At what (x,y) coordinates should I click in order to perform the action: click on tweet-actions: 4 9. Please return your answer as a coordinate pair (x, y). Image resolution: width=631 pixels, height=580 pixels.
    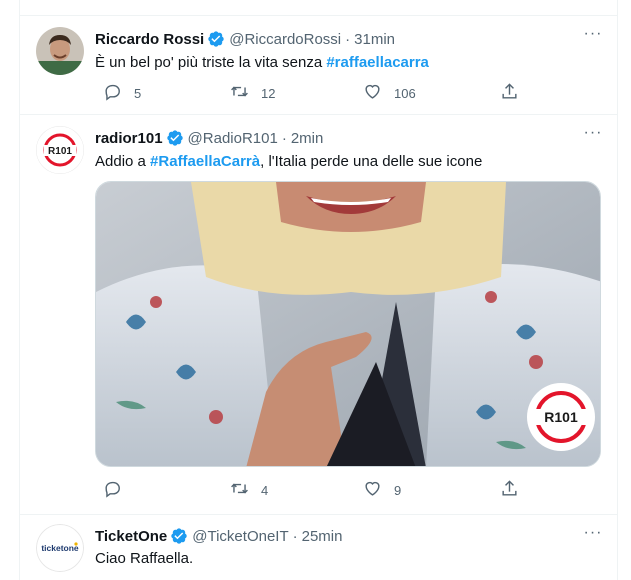
    Looking at the image, I should click on (315, 489).